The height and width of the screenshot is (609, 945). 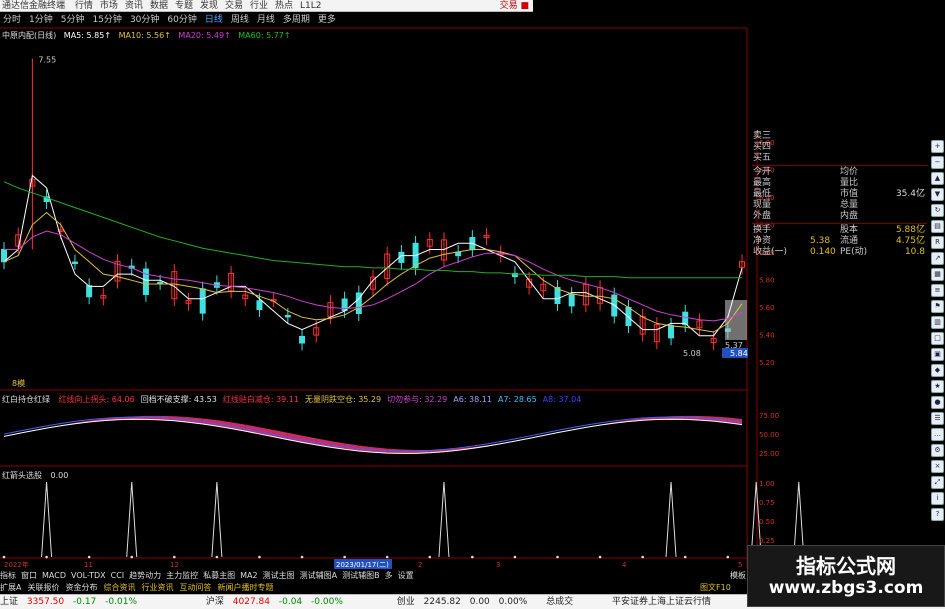 I want to click on time-axis-label: 2023/01/17(二), so click(x=362, y=565).